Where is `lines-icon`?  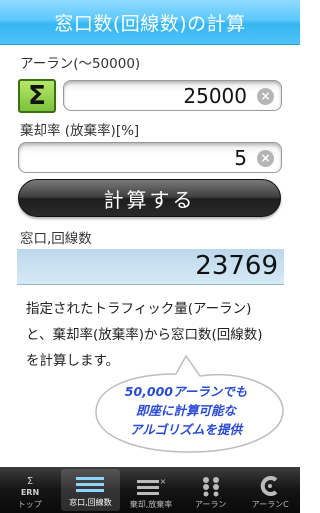 lines-icon is located at coordinates (90, 484).